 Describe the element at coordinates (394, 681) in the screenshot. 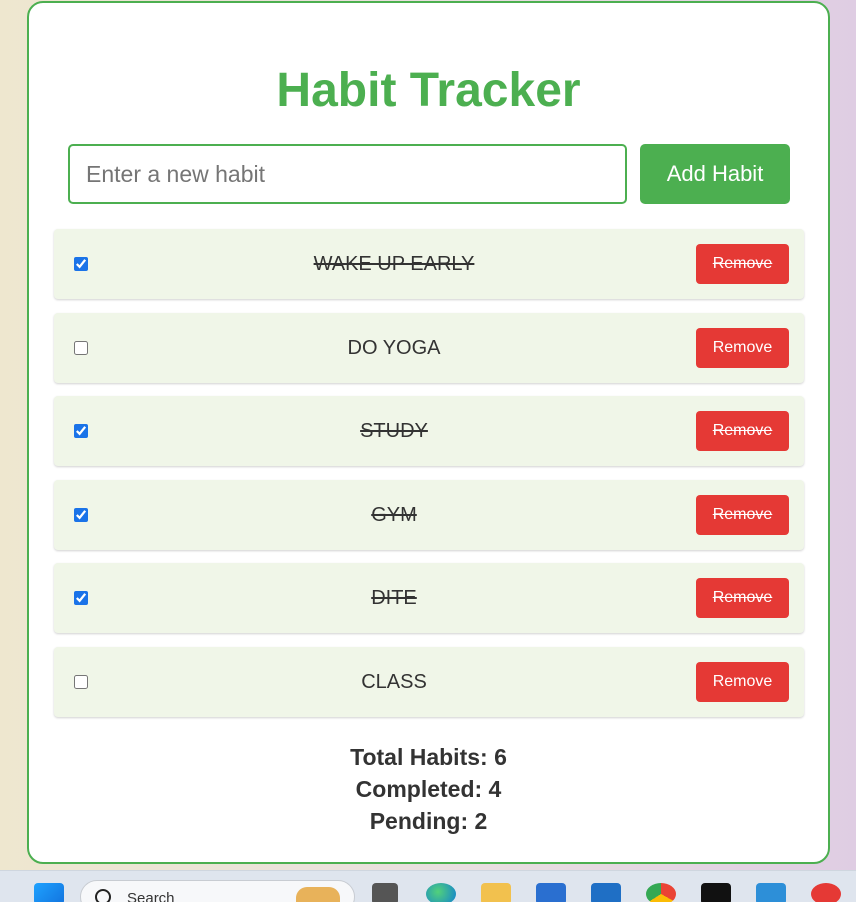

I see `habit-name: CLASS` at that location.